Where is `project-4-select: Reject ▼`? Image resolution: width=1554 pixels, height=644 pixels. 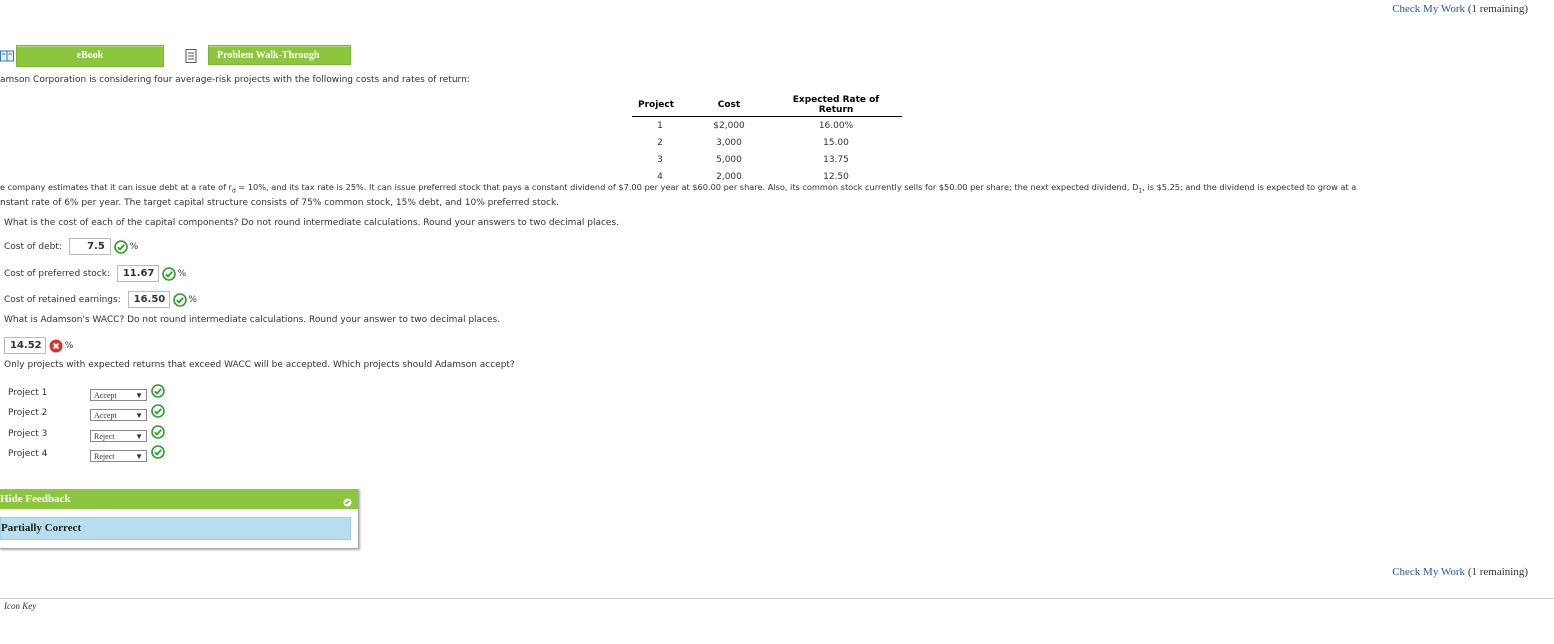
project-4-select: Reject ▼ is located at coordinates (118, 456).